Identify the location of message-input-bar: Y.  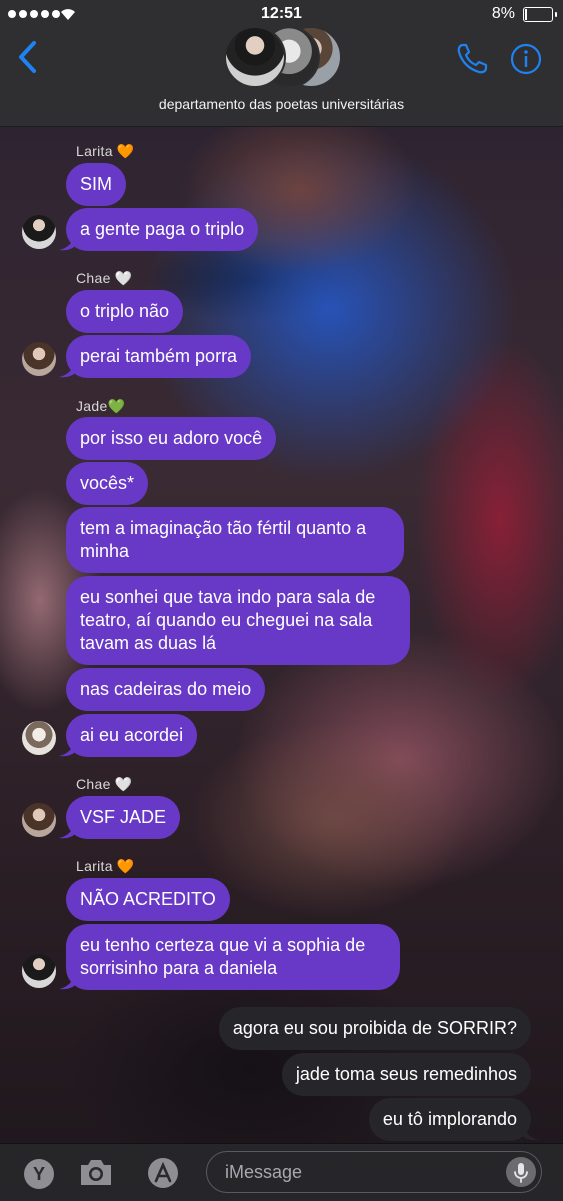
(281, 1172).